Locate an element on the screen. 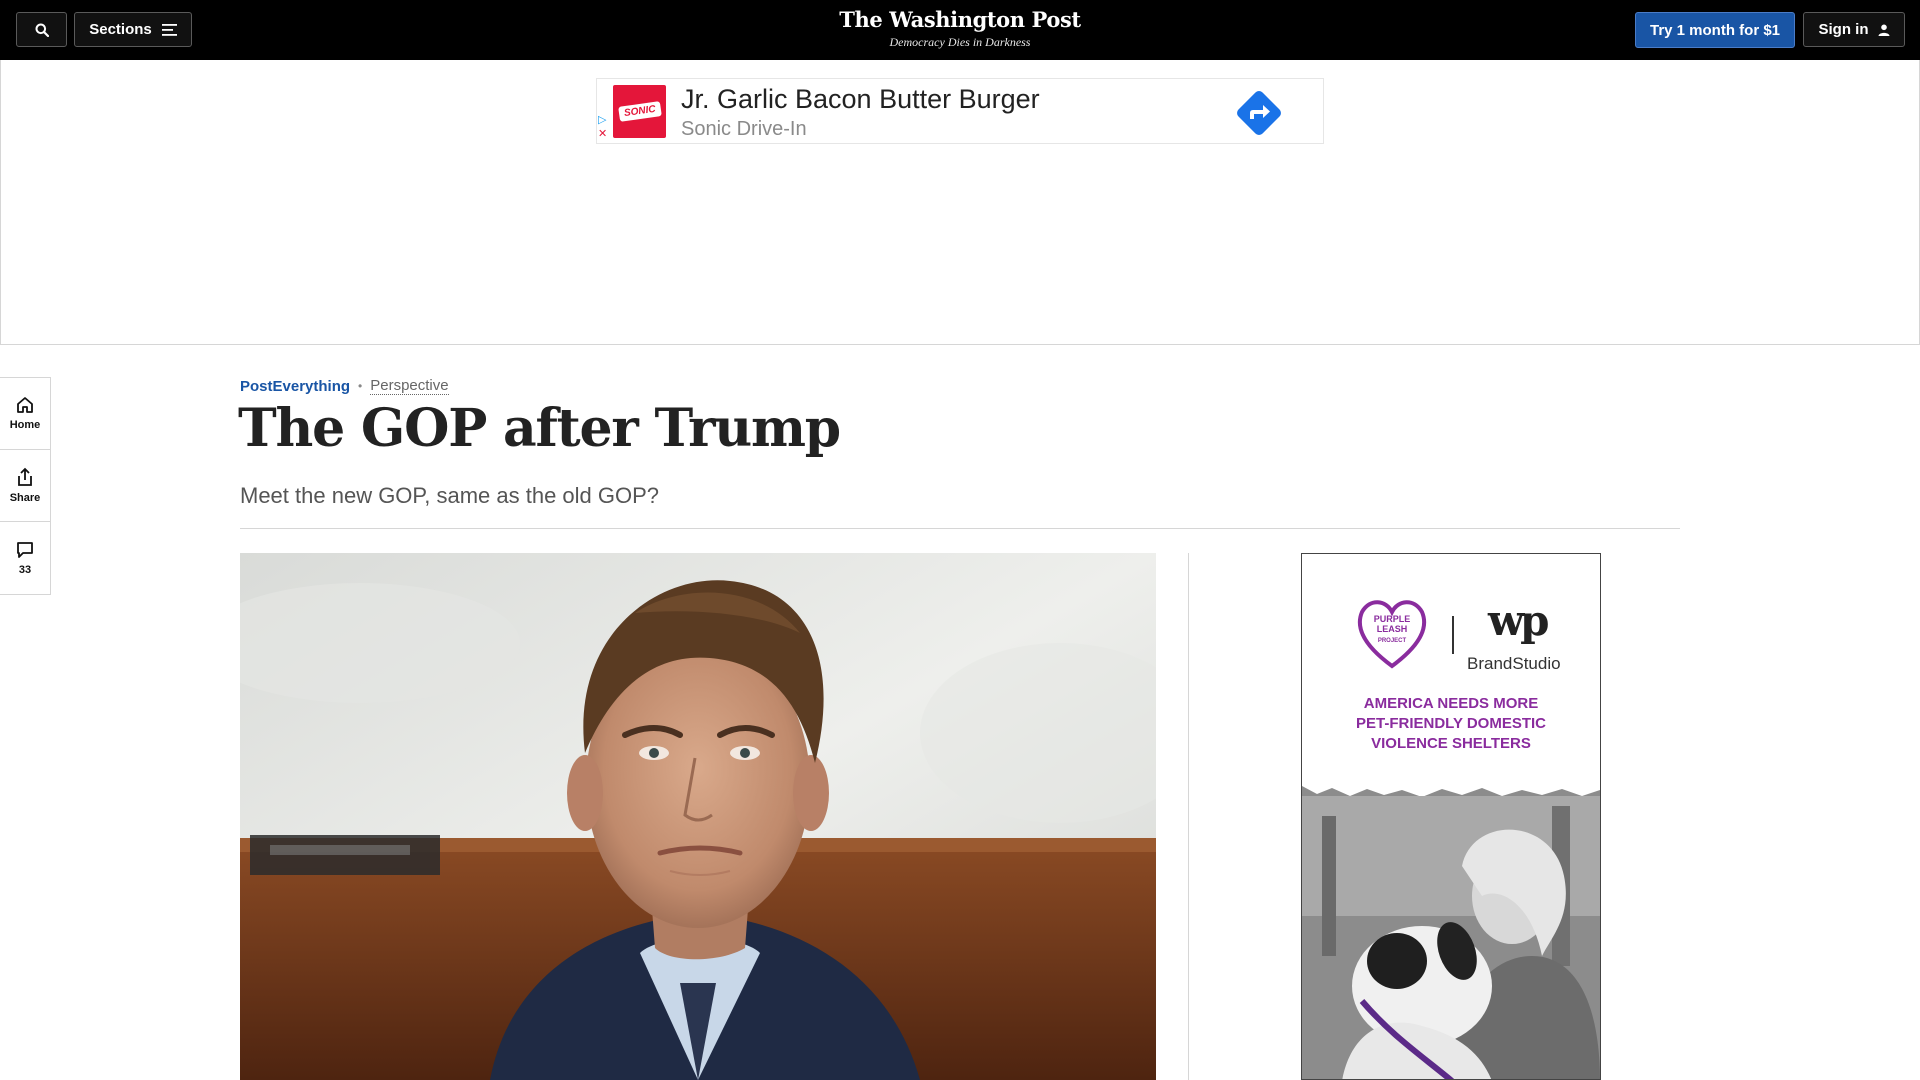  side-ad-sponsor-line2: LEASH is located at coordinates (1392, 629).